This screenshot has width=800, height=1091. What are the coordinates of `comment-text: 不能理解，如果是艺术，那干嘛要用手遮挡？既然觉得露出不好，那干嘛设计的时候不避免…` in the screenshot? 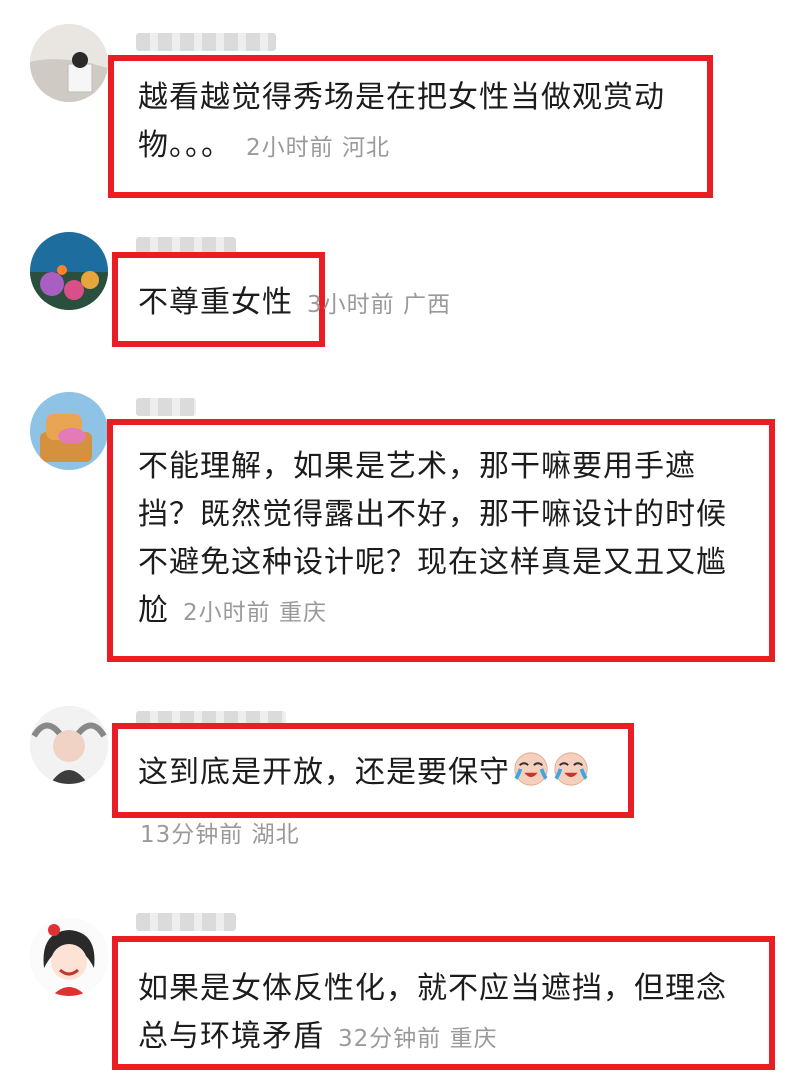 It's located at (445, 540).